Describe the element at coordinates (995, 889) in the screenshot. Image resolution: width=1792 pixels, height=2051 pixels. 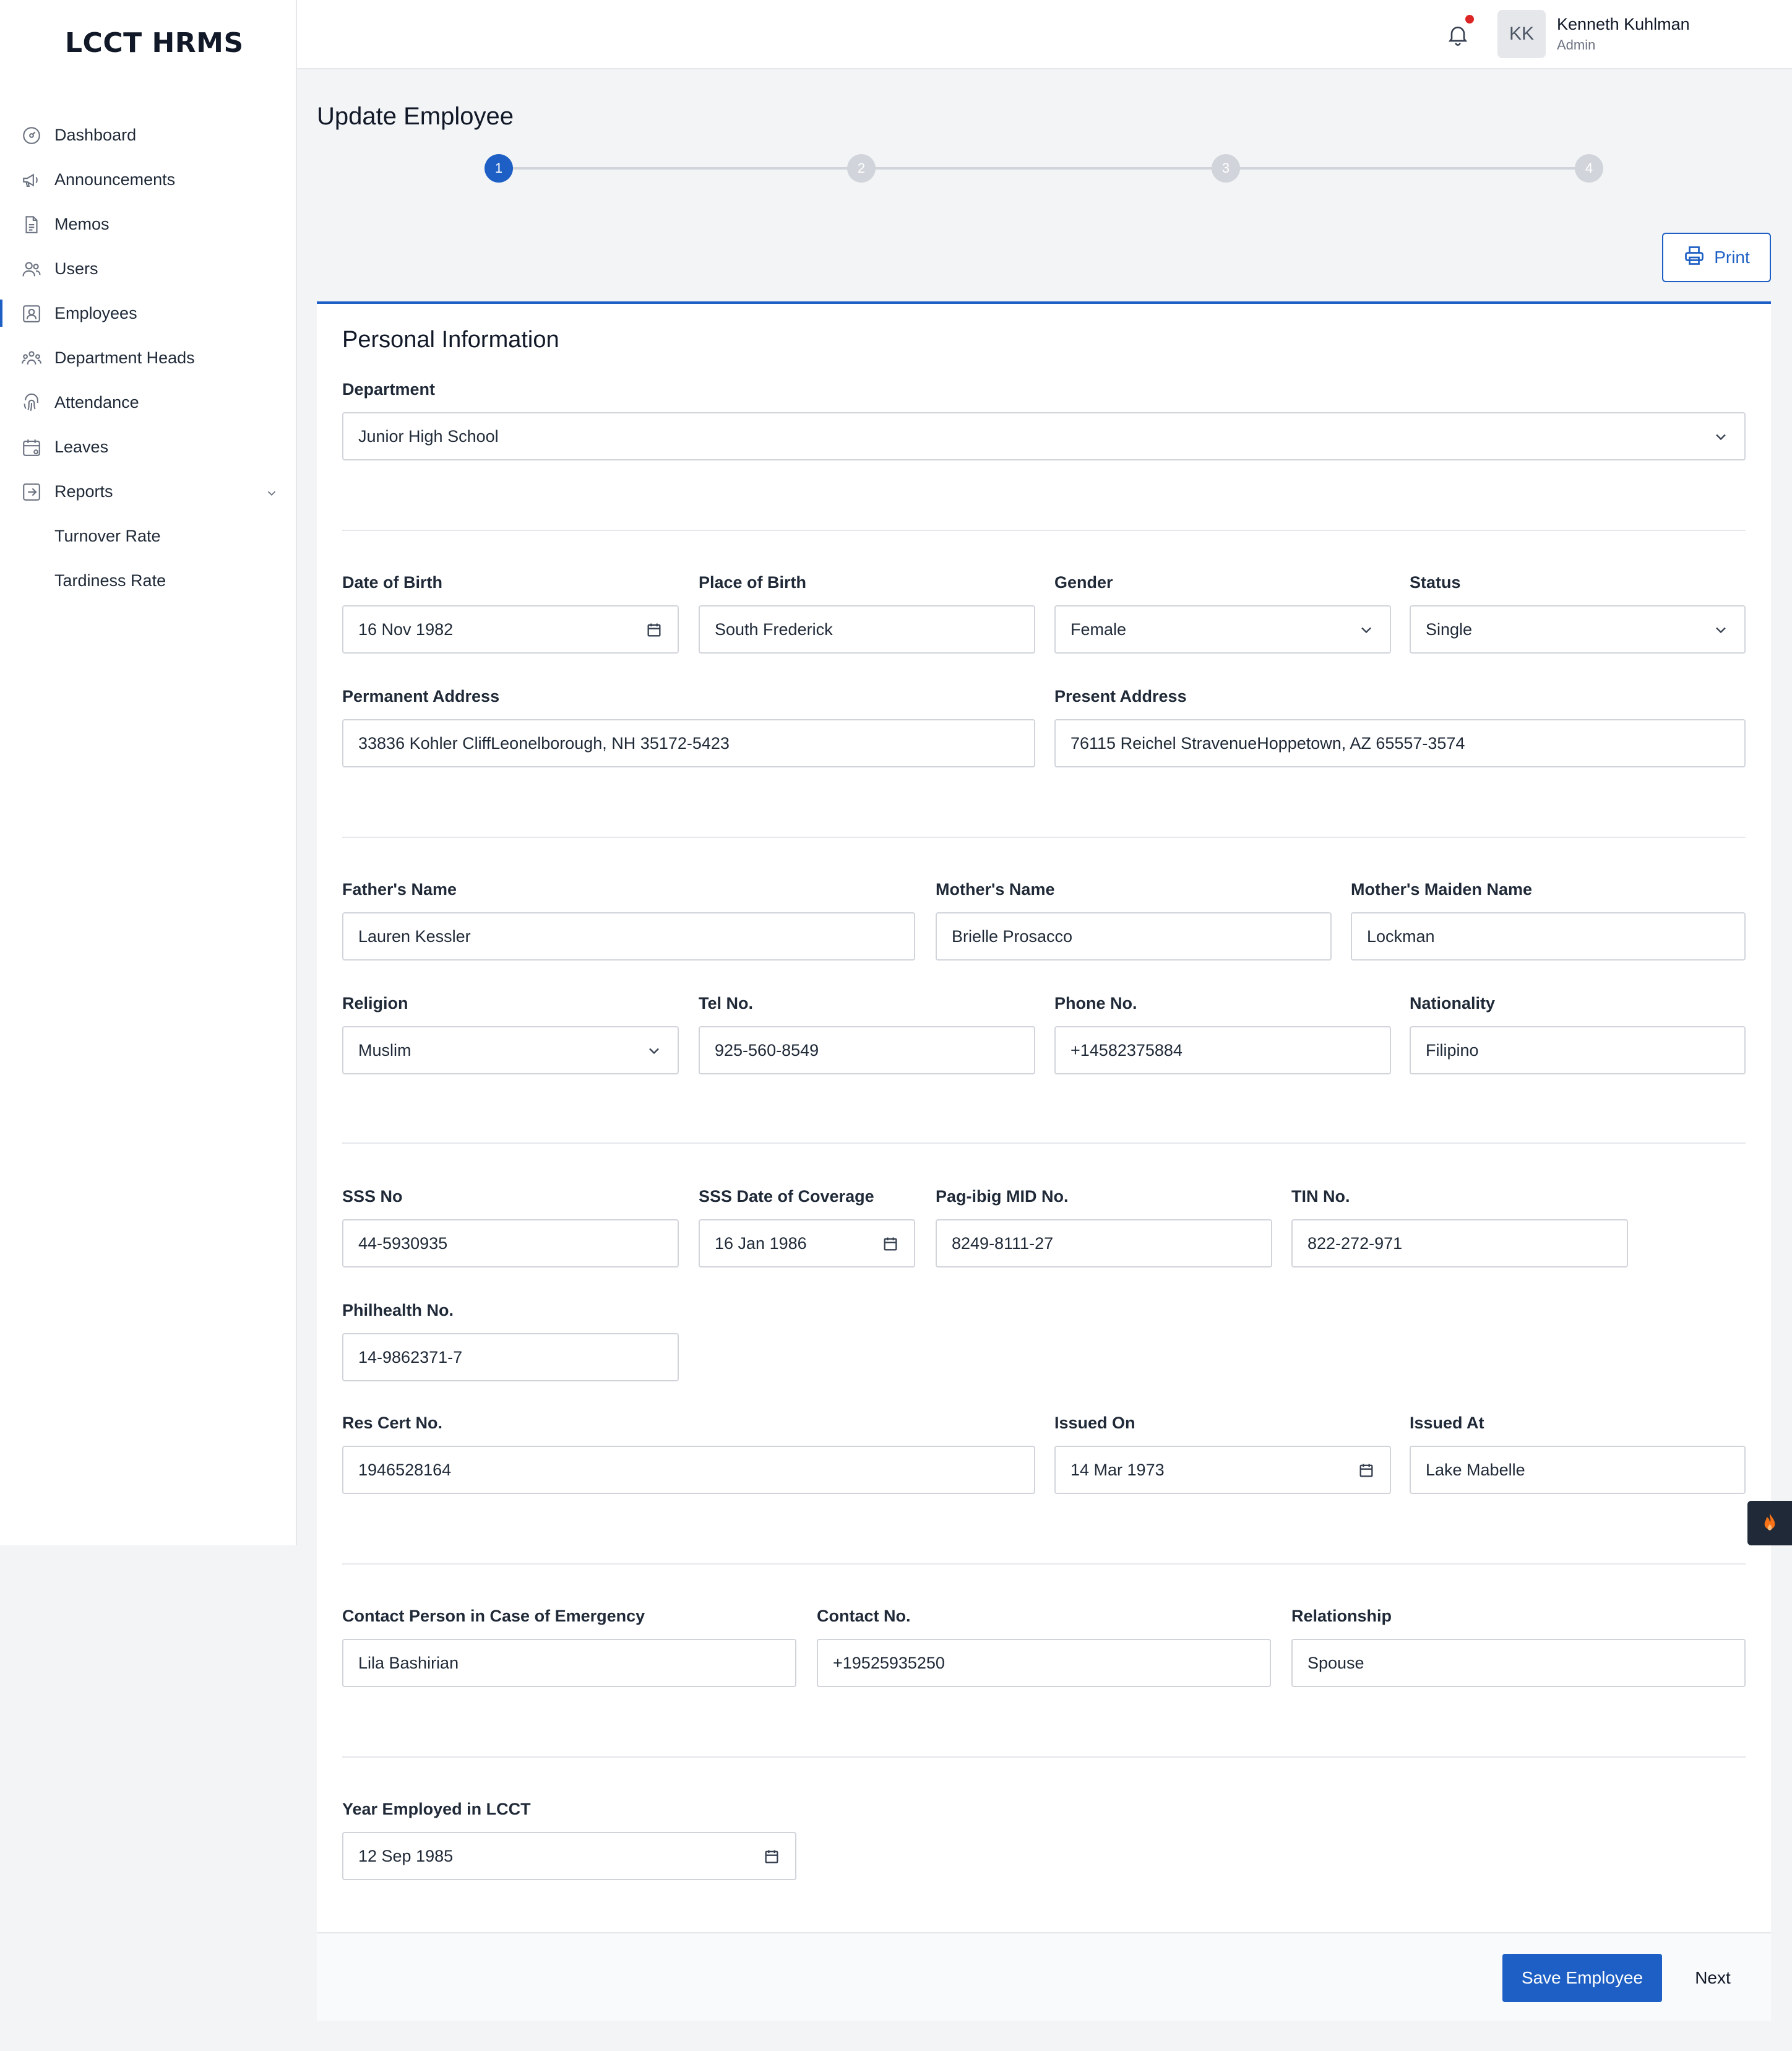
I see `mothers-name-label: Mother's Name` at that location.